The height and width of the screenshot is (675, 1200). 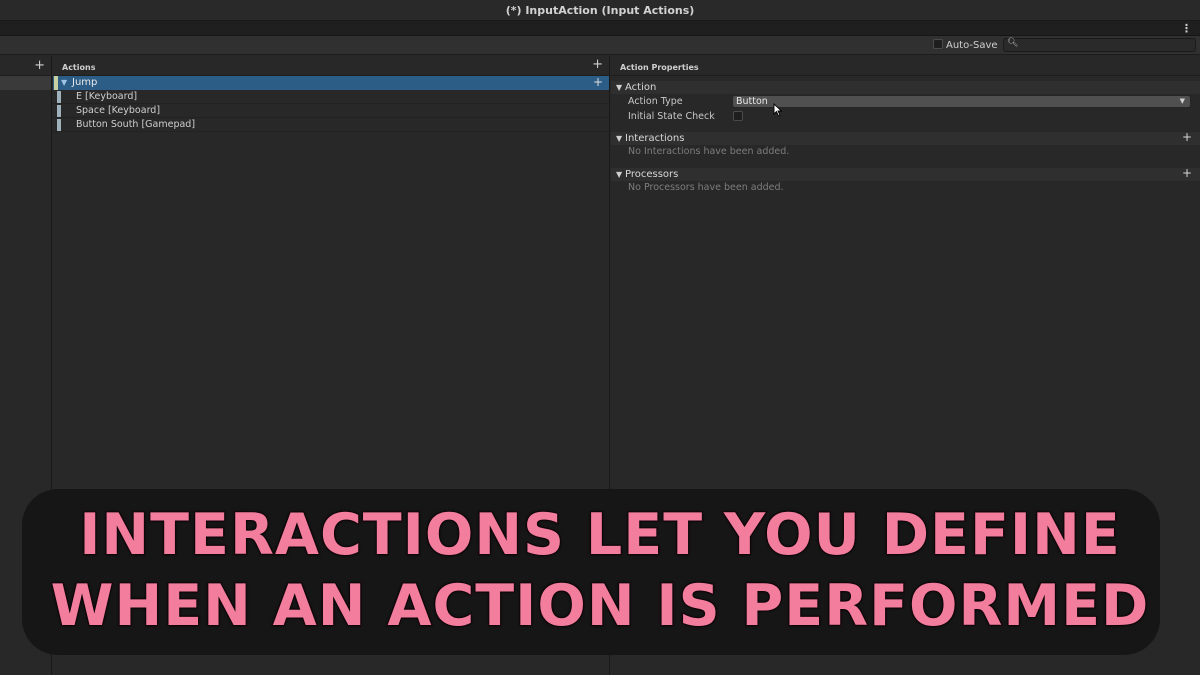 What do you see at coordinates (1186, 28) in the screenshot?
I see `more-options-icon: ⋮` at bounding box center [1186, 28].